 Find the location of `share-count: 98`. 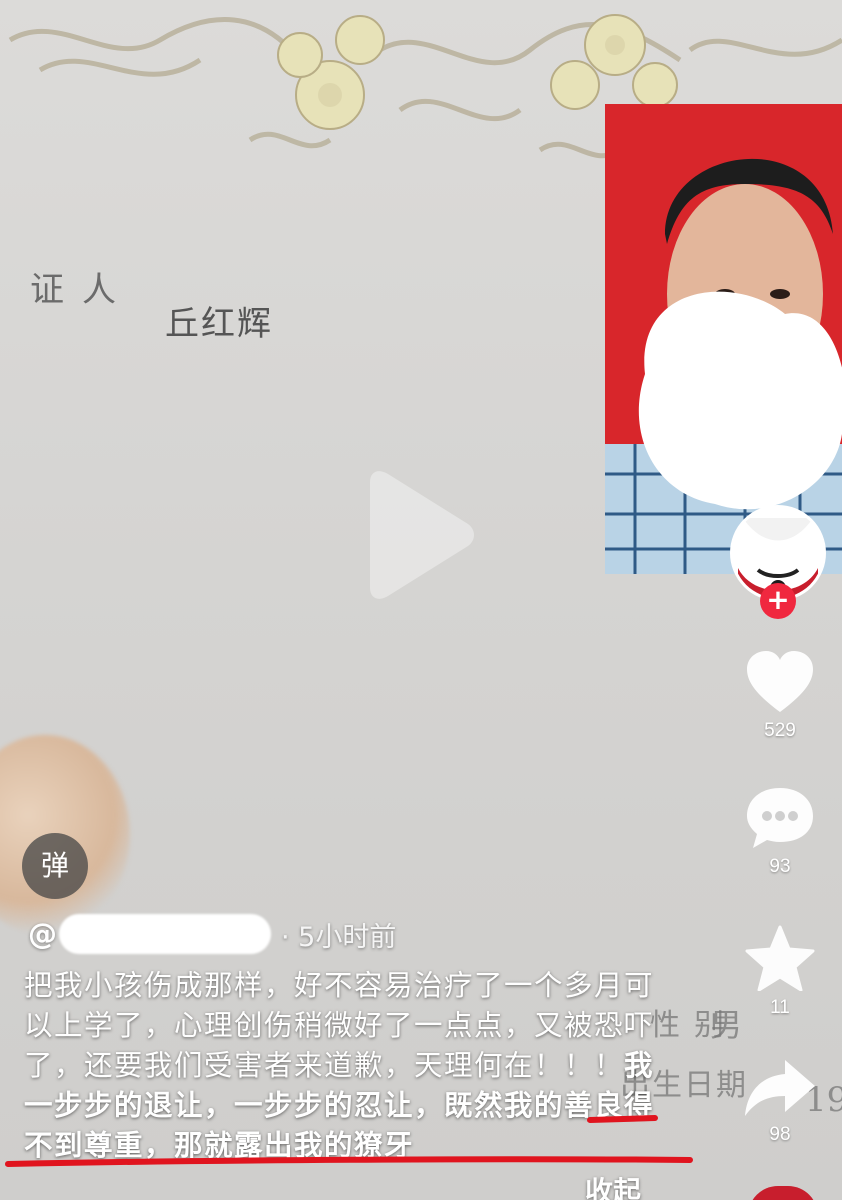

share-count: 98 is located at coordinates (780, 1134).